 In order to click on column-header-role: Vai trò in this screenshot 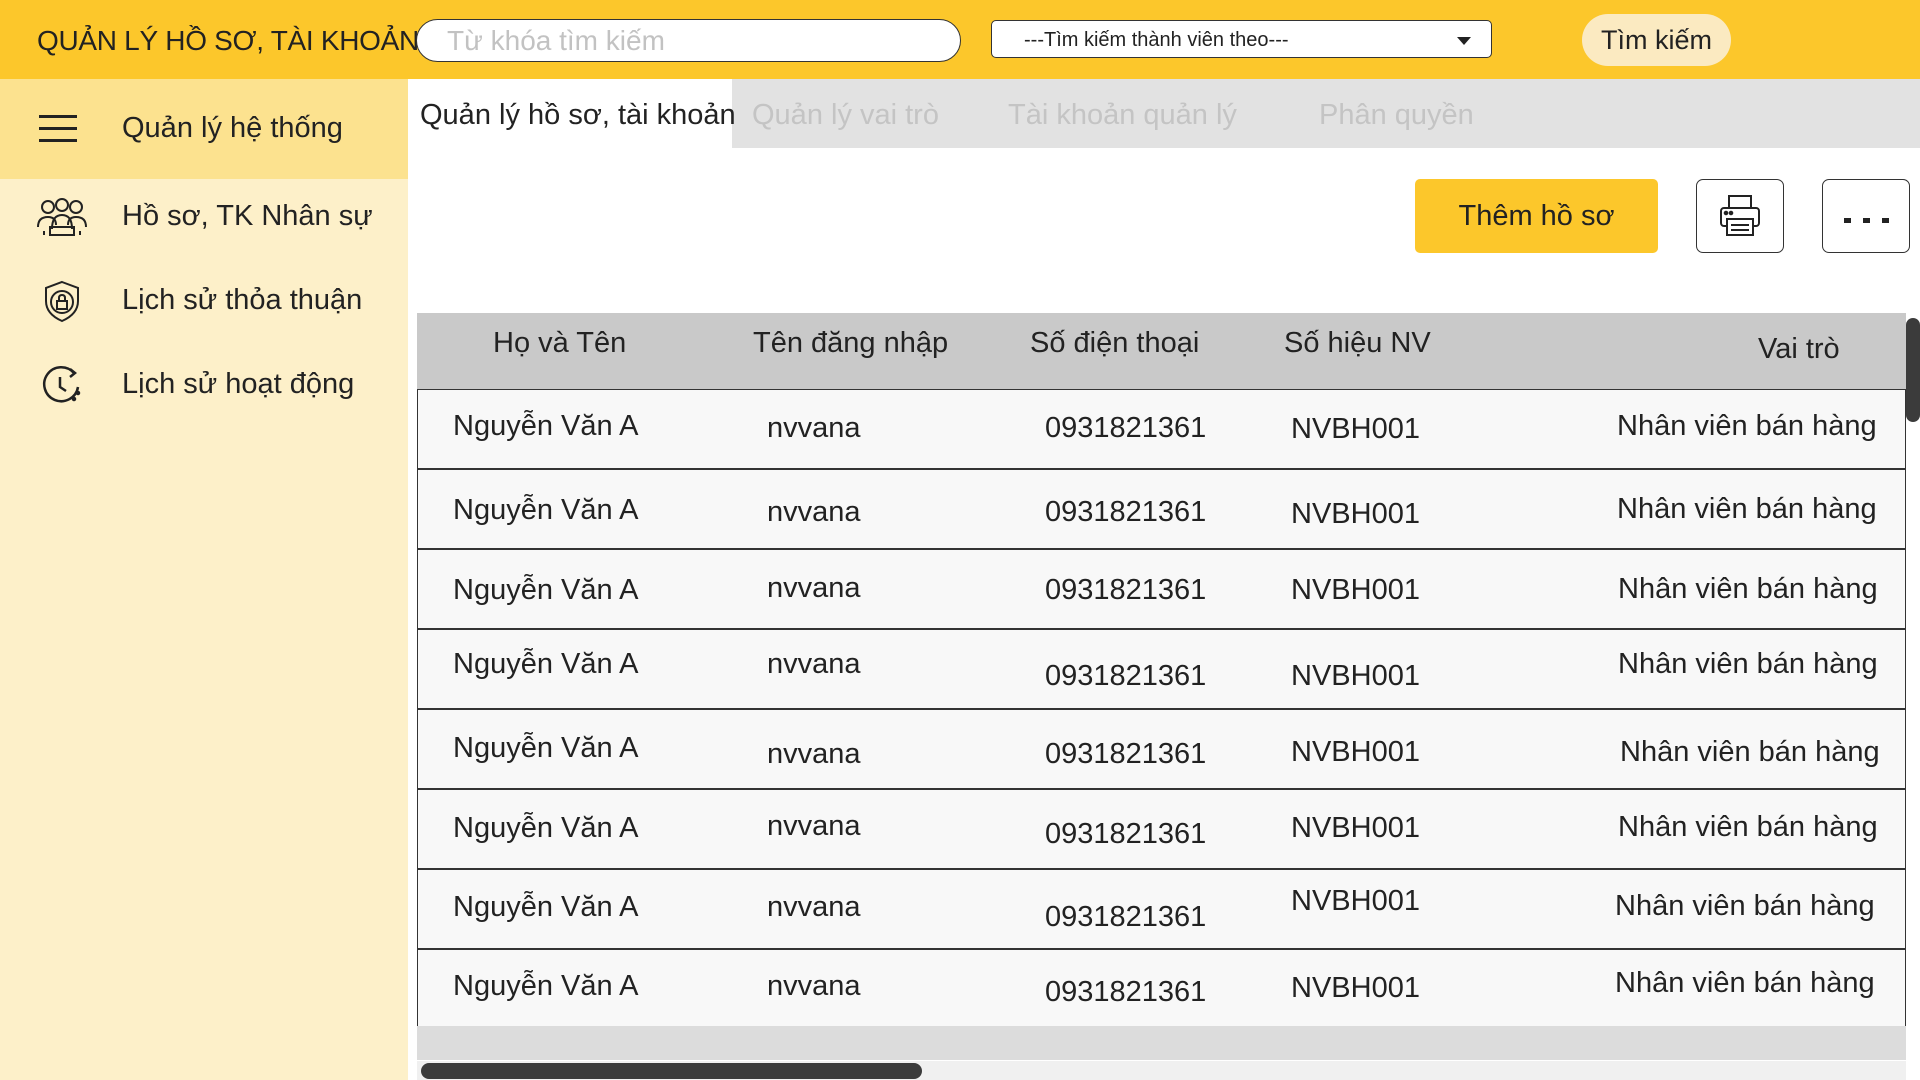, I will do `click(1799, 349)`.